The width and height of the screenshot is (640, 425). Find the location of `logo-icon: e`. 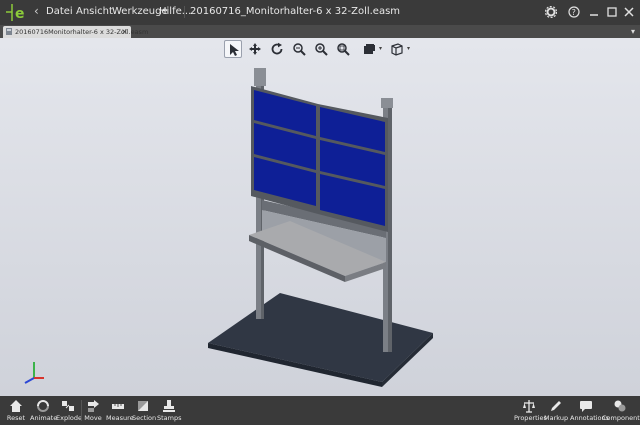

logo-icon: e is located at coordinates (17, 12).